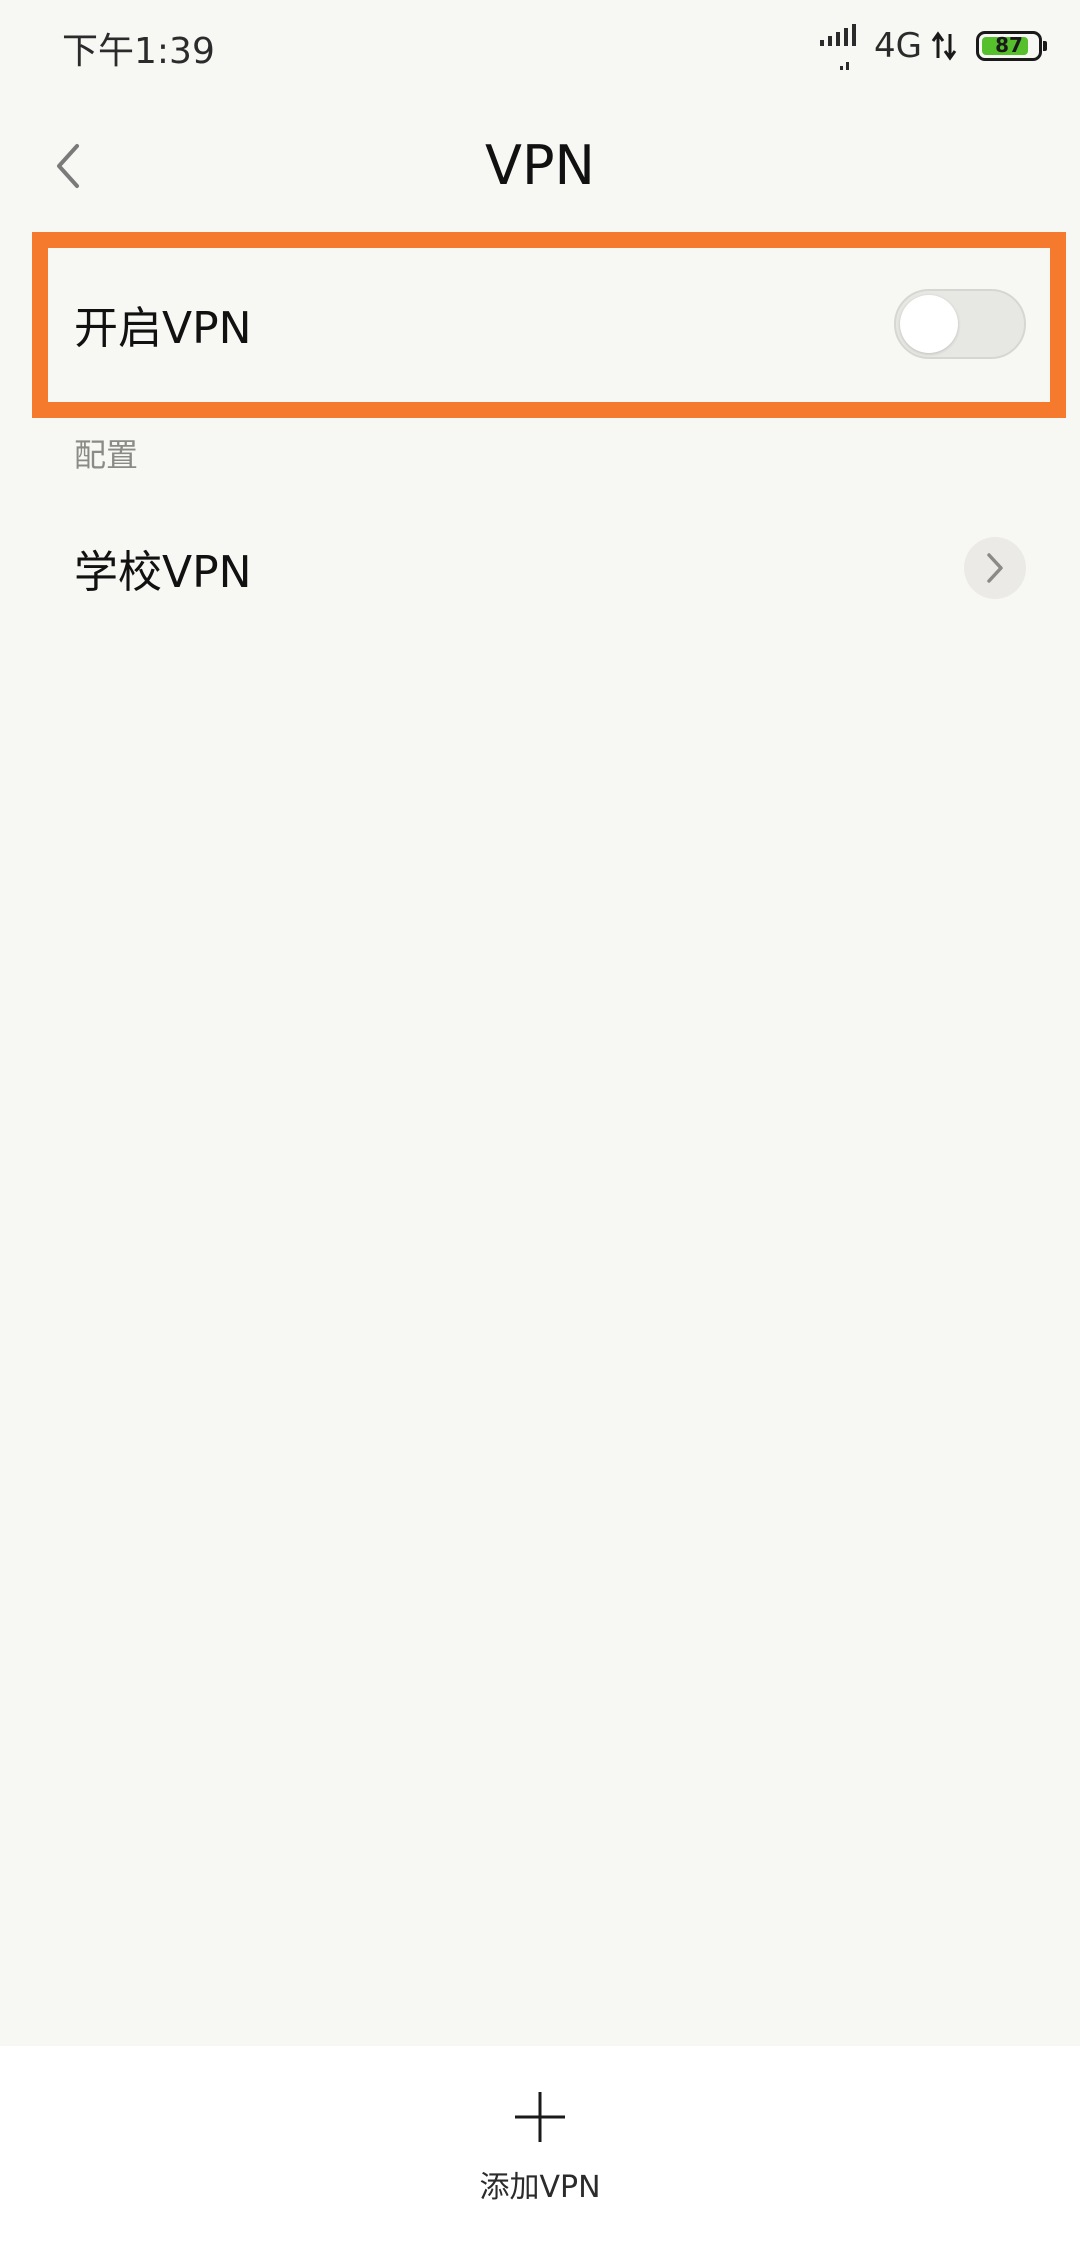  What do you see at coordinates (163, 572) in the screenshot?
I see `config-item-label: 学校VPN` at bounding box center [163, 572].